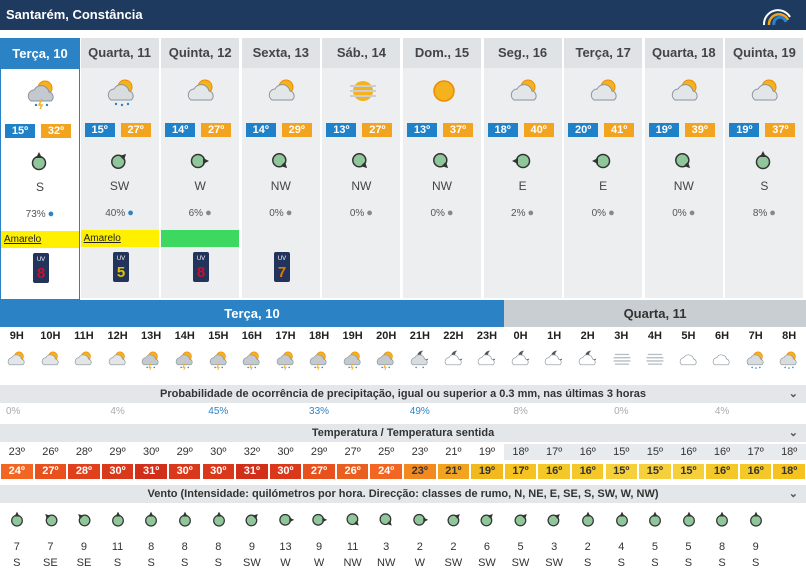 The width and height of the screenshot is (806, 571). I want to click on precip-cell: 33%, so click(319, 411).